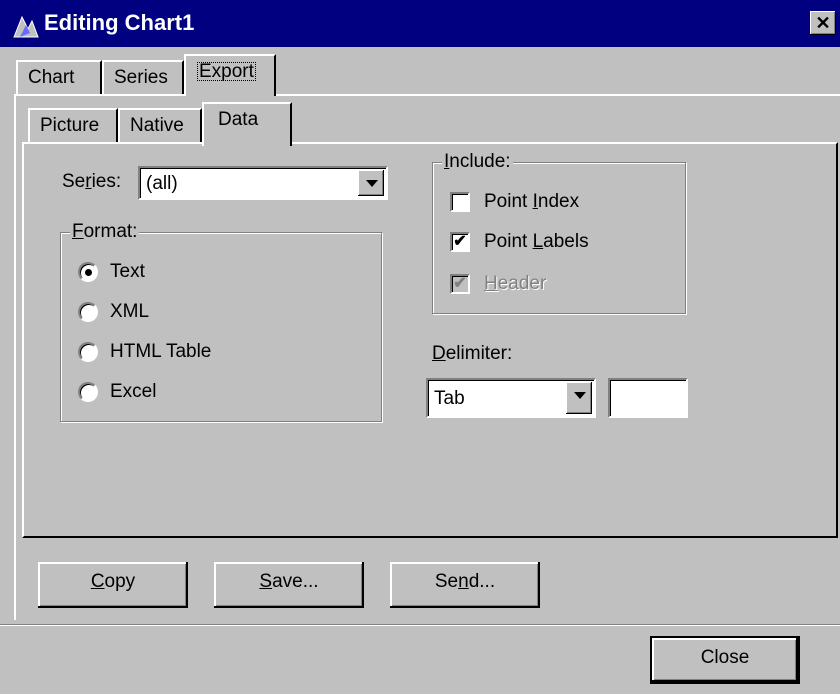 The height and width of the screenshot is (694, 840). I want to click on point-index-checkbox, so click(460, 202).